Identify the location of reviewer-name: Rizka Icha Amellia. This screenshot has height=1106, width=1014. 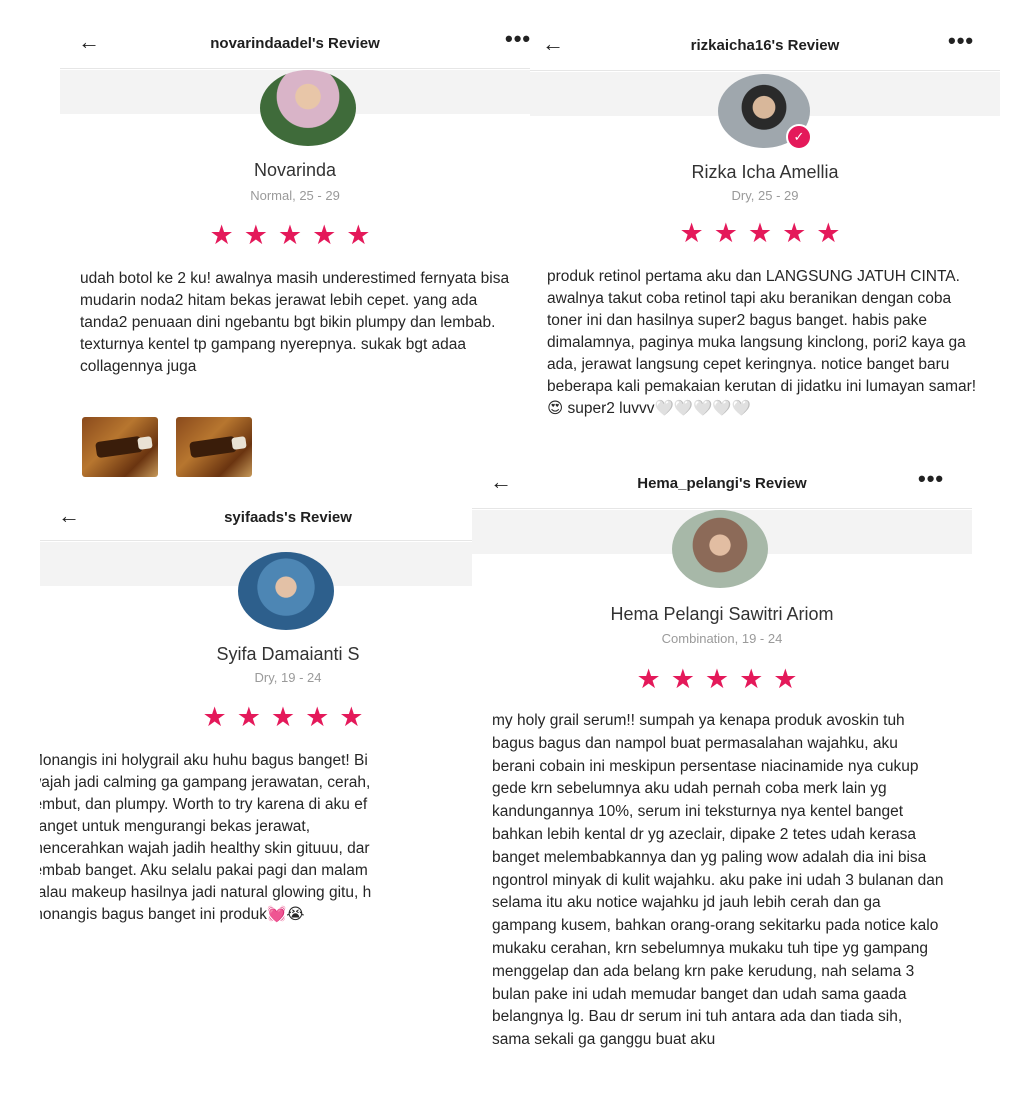
(765, 172).